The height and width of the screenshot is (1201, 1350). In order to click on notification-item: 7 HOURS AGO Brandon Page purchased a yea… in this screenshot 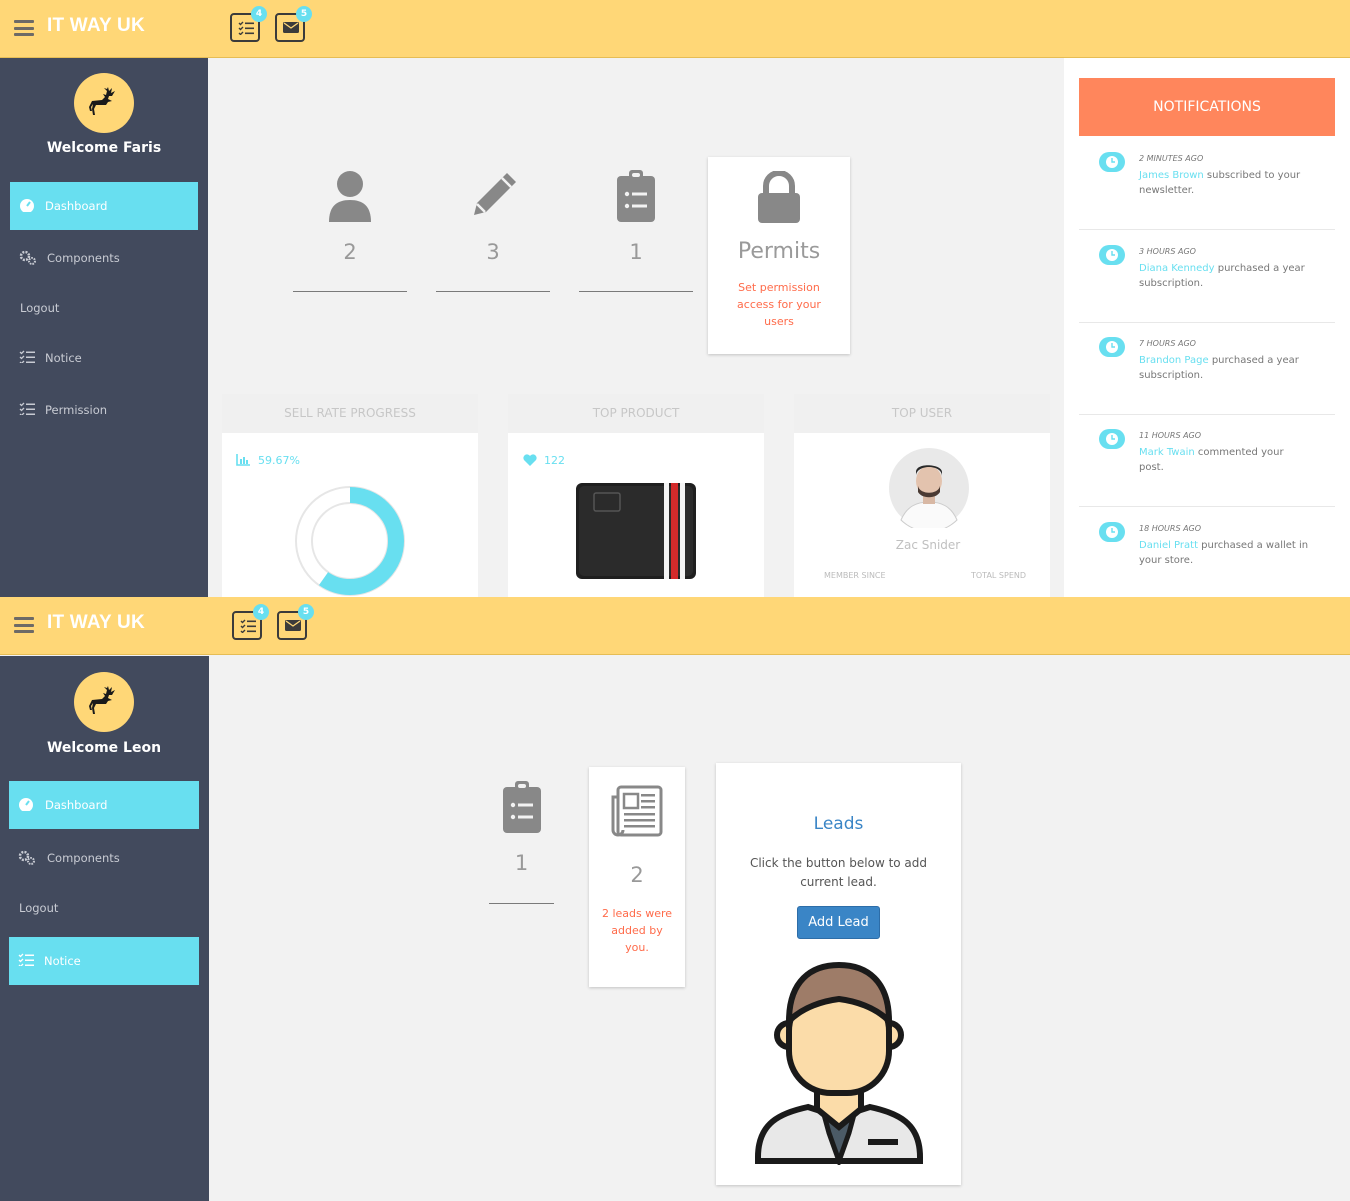, I will do `click(1207, 369)`.